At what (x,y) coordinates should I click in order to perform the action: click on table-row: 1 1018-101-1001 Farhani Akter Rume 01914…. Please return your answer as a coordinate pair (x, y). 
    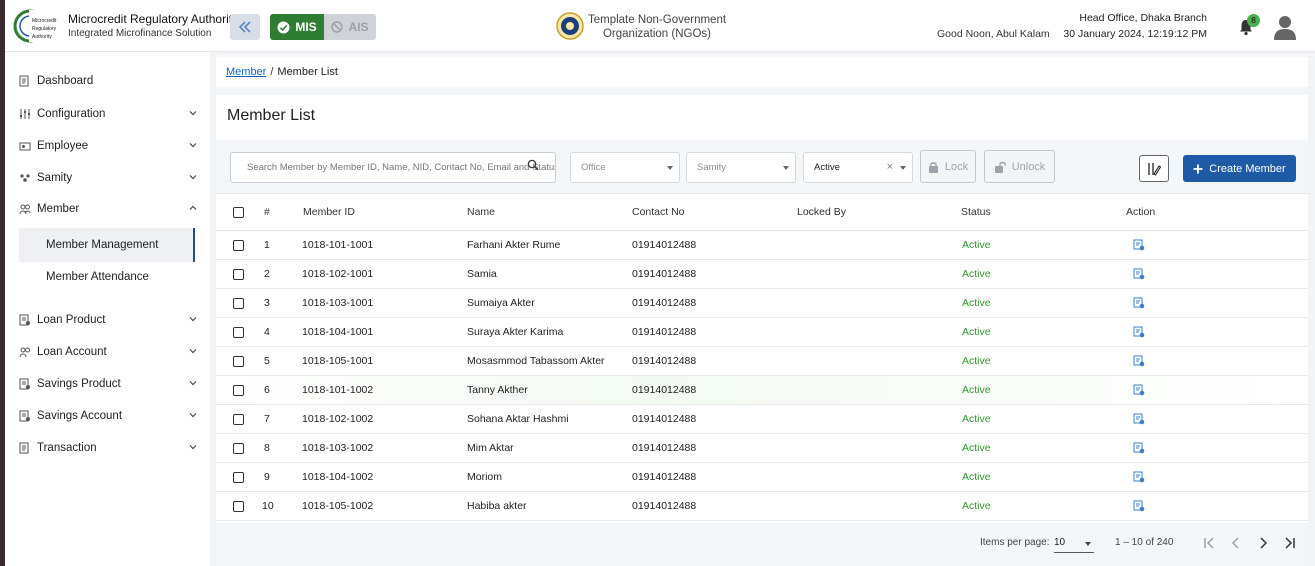
    Looking at the image, I should click on (762, 245).